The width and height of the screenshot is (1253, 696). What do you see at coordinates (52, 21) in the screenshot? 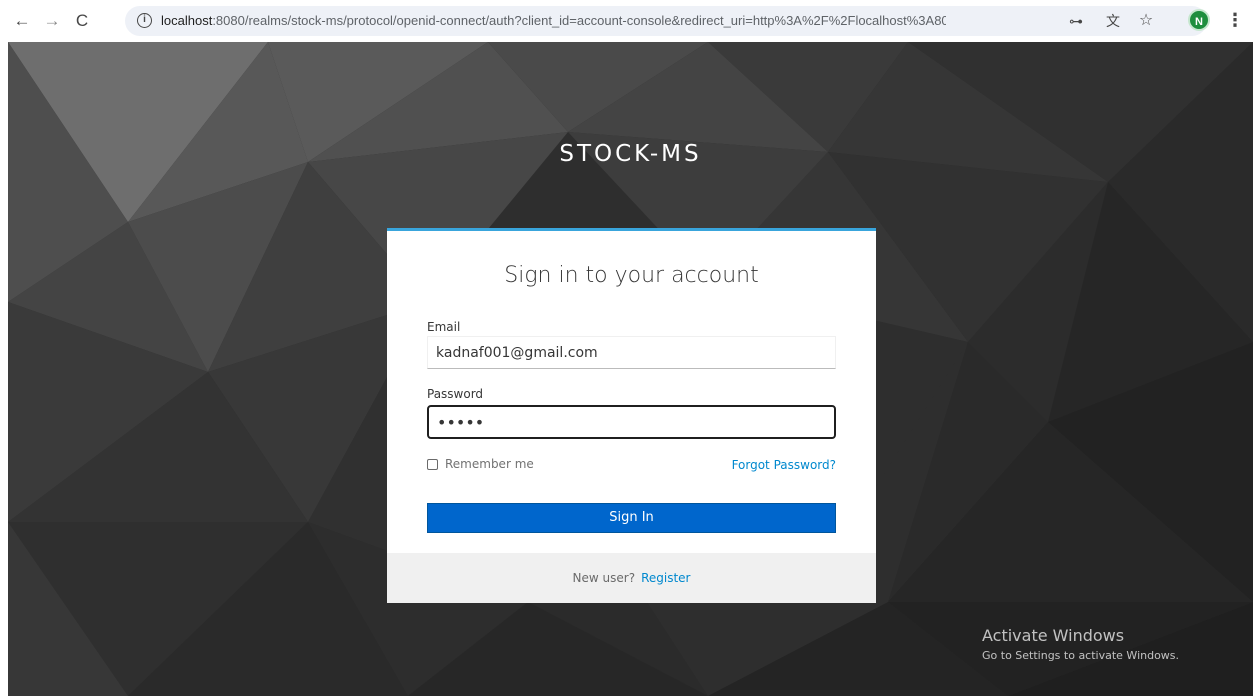
I see `forward-icon: →` at bounding box center [52, 21].